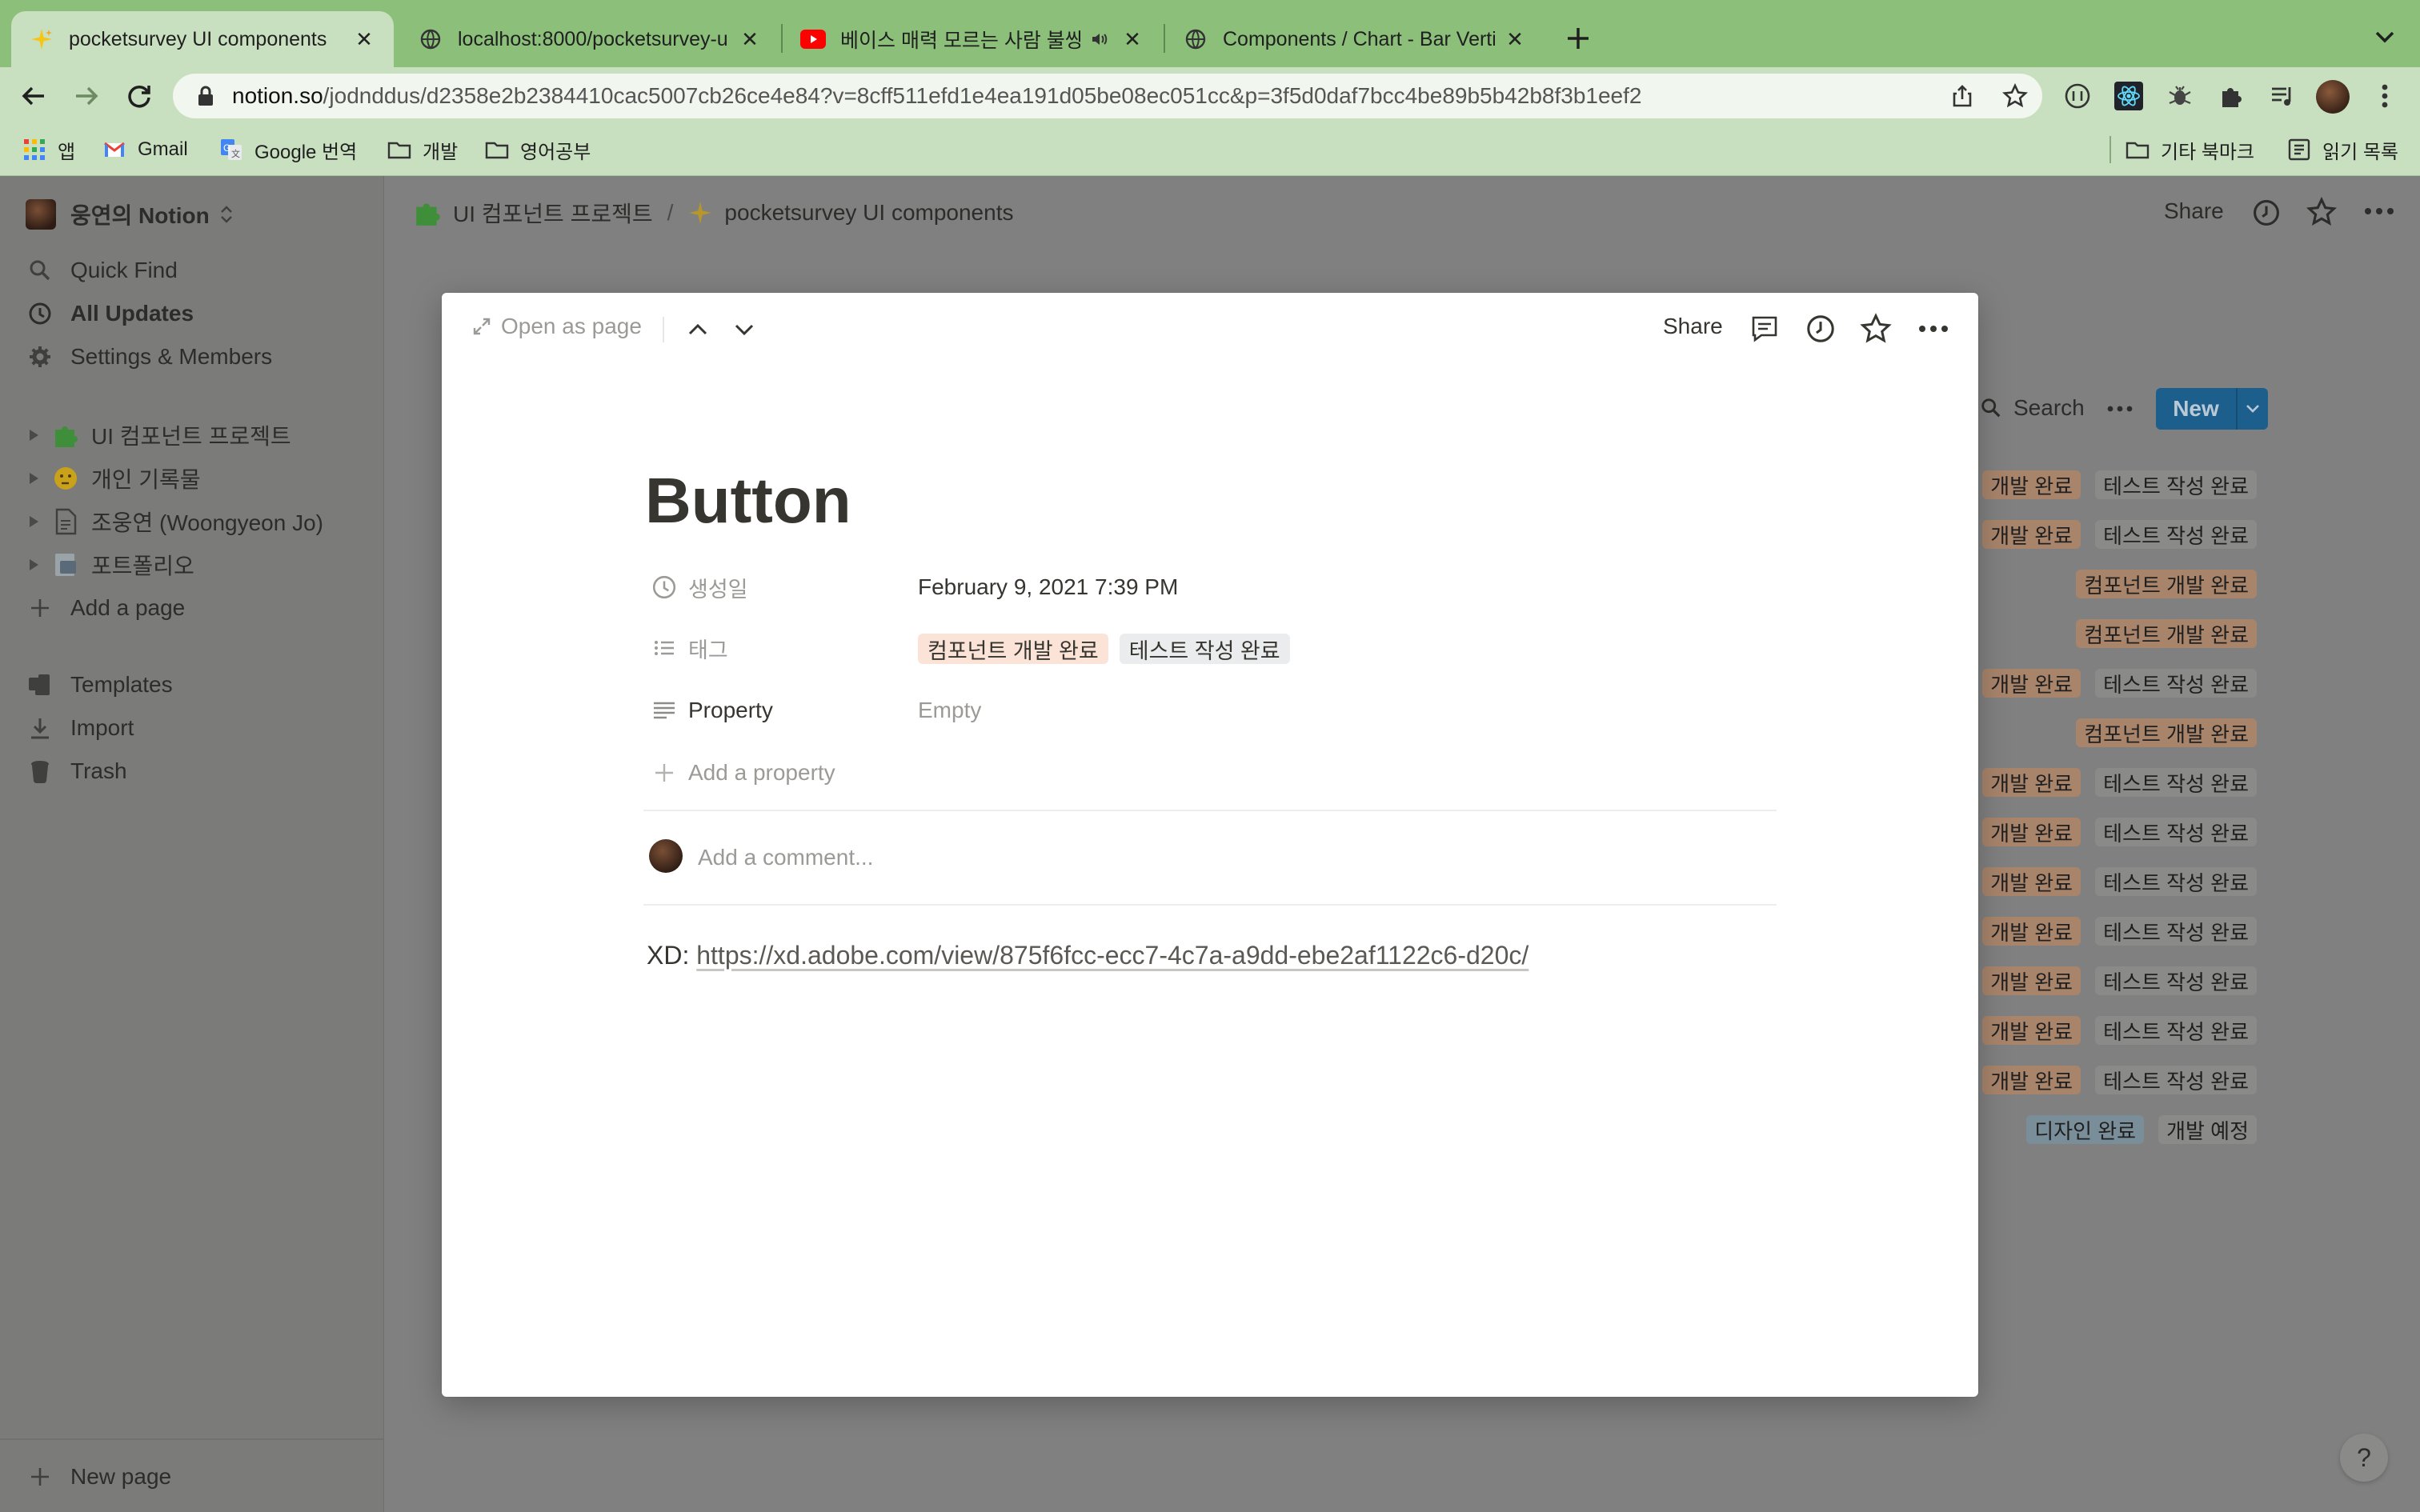 The height and width of the screenshot is (1512, 2420). Describe the element at coordinates (2384, 96) in the screenshot. I see `browser-menu-kebab-icon` at that location.